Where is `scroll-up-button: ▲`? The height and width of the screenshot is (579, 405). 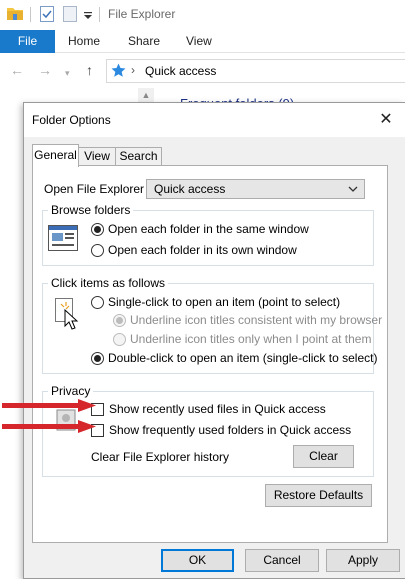 scroll-up-button: ▲ is located at coordinates (146, 95).